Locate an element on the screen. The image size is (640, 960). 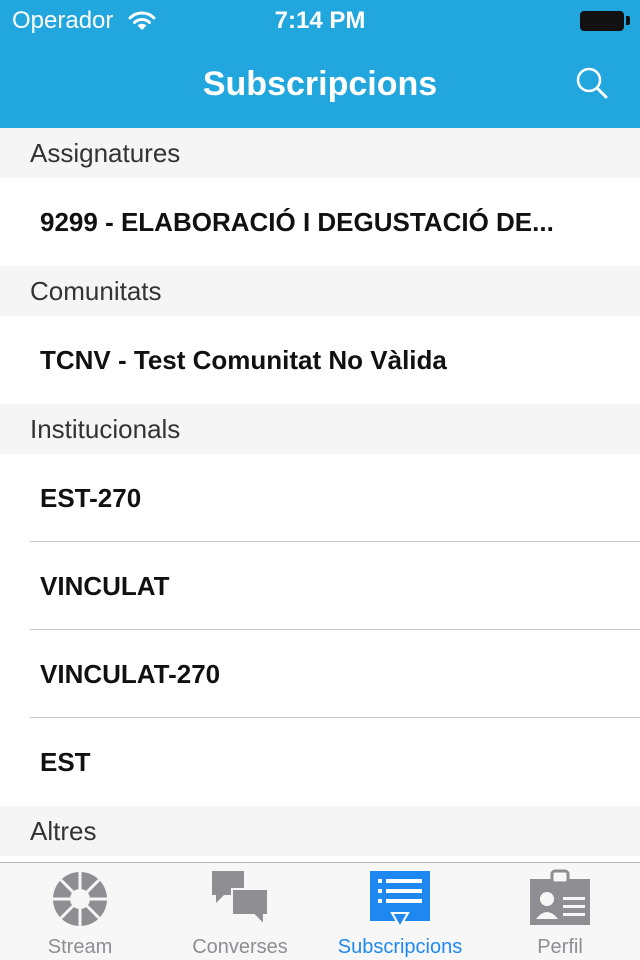
list-item: VINCULAT is located at coordinates (320, 586).